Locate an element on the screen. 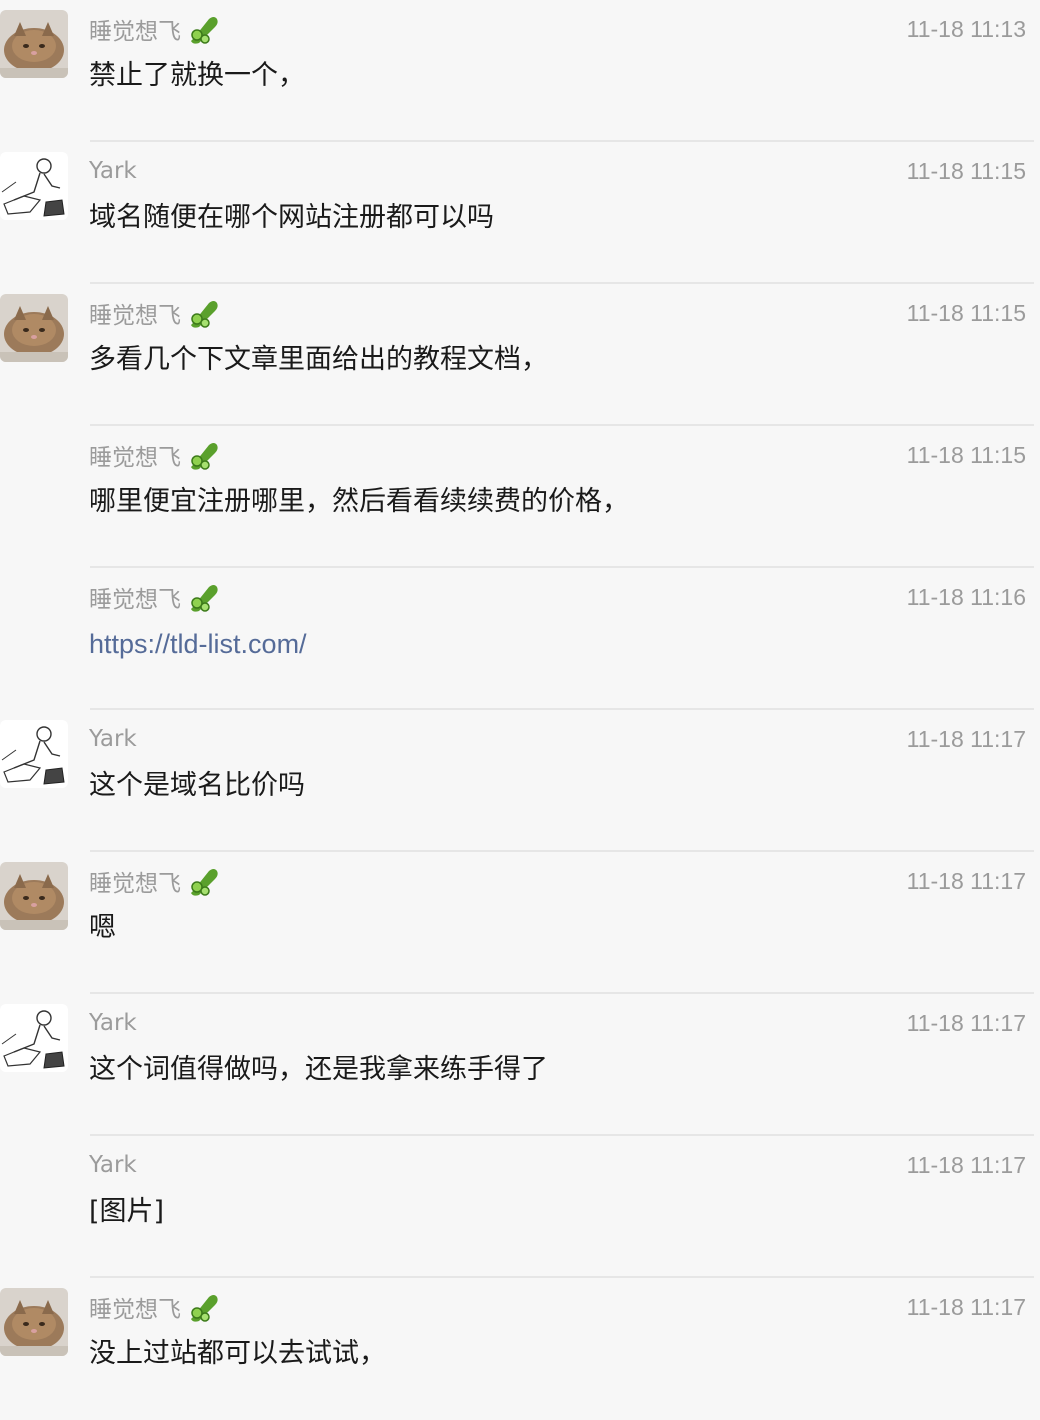 The width and height of the screenshot is (1040, 1420). message-text: 没上过站都可以去试试， is located at coordinates (237, 1354).